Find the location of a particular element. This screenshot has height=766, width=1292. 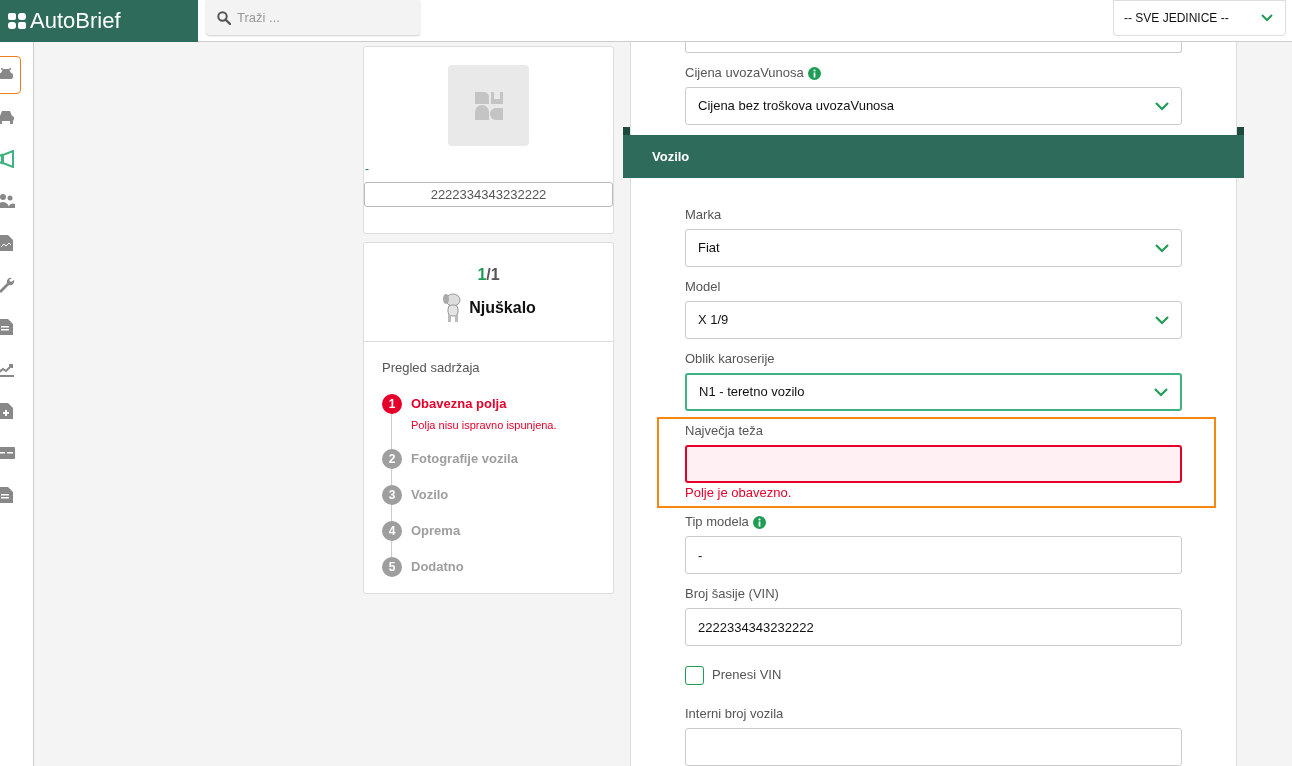

field-label: Največja teža is located at coordinates (724, 431).